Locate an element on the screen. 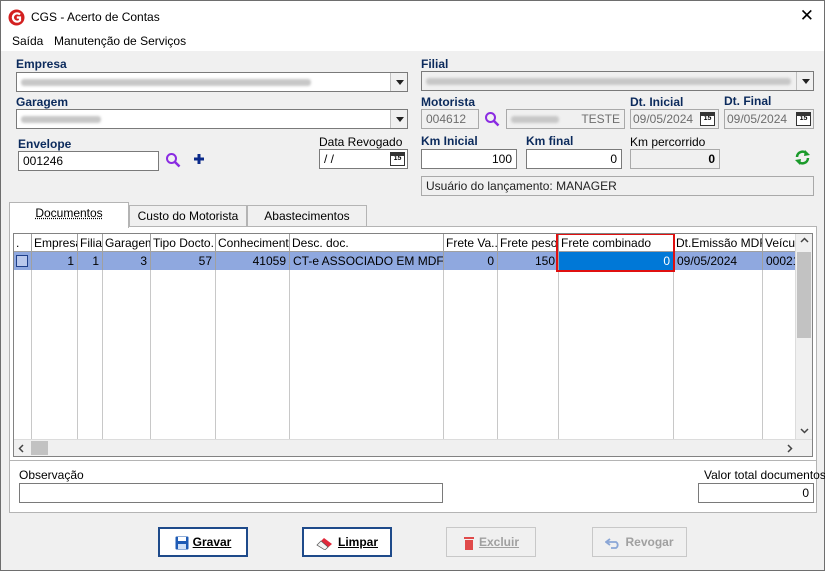 Image resolution: width=825 pixels, height=571 pixels. empresa-label: Empresa is located at coordinates (41, 64).